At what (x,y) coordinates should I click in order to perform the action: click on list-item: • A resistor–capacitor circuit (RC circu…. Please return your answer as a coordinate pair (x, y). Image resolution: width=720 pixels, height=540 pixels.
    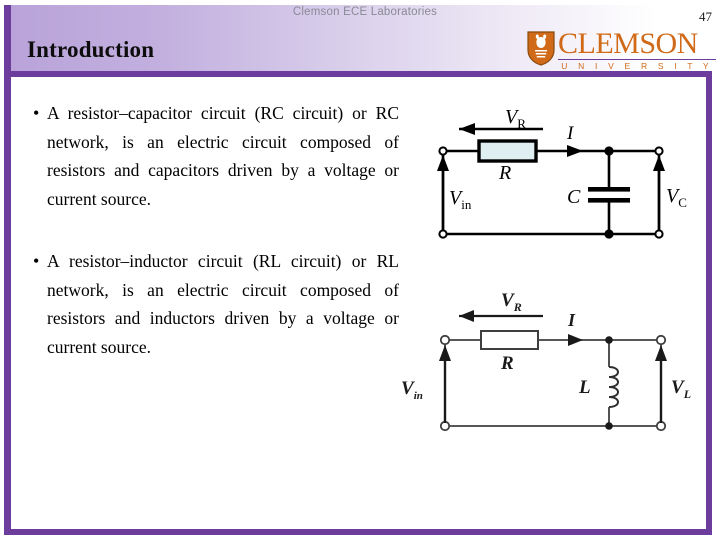
    Looking at the image, I should click on (214, 156).